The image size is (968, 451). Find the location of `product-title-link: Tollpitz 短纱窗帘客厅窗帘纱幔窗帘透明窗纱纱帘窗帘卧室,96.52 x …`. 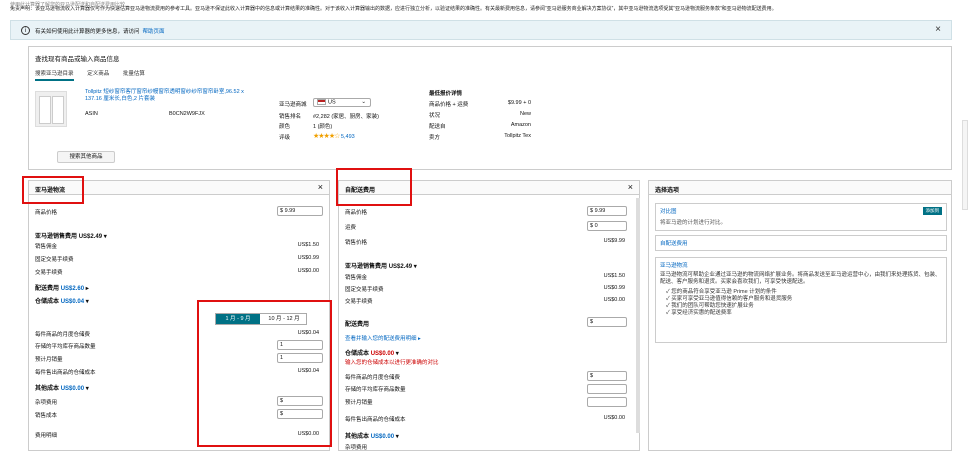

product-title-link: Tollpitz 短纱窗帘客厅窗帘纱幔窗帘透明窗纱纱帘窗帘卧室,96.52 x … is located at coordinates (170, 96).